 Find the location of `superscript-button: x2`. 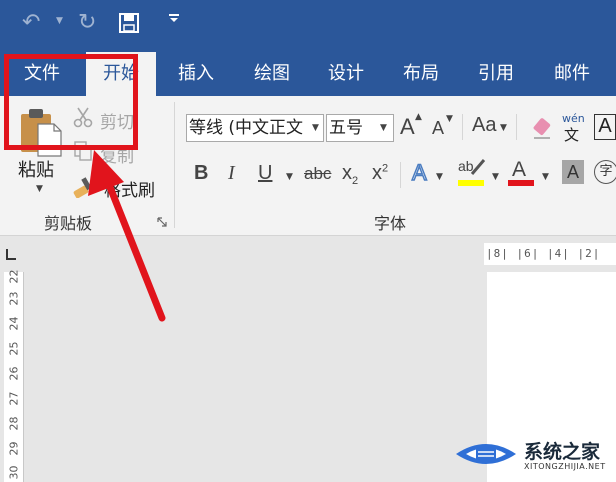

superscript-button: x2 is located at coordinates (380, 173).